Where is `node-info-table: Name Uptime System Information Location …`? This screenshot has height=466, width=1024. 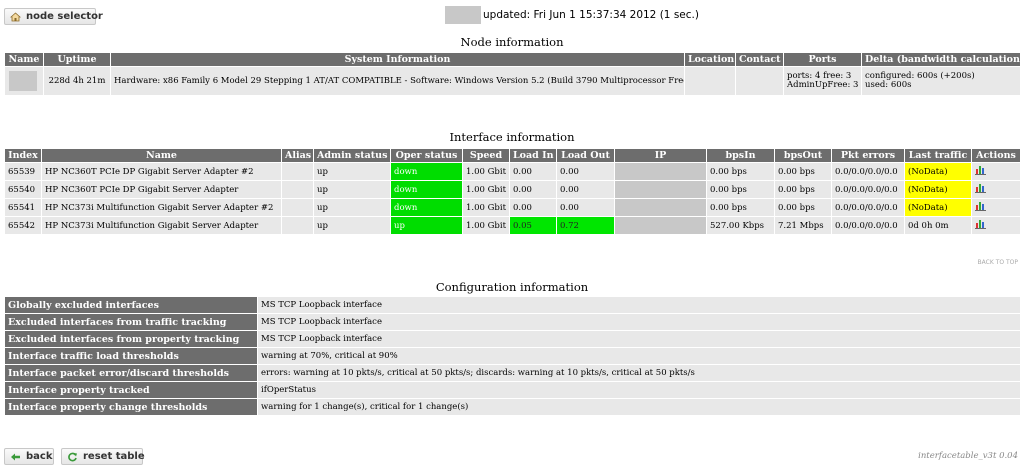
node-info-table: Name Uptime System Information Location … is located at coordinates (512, 74).